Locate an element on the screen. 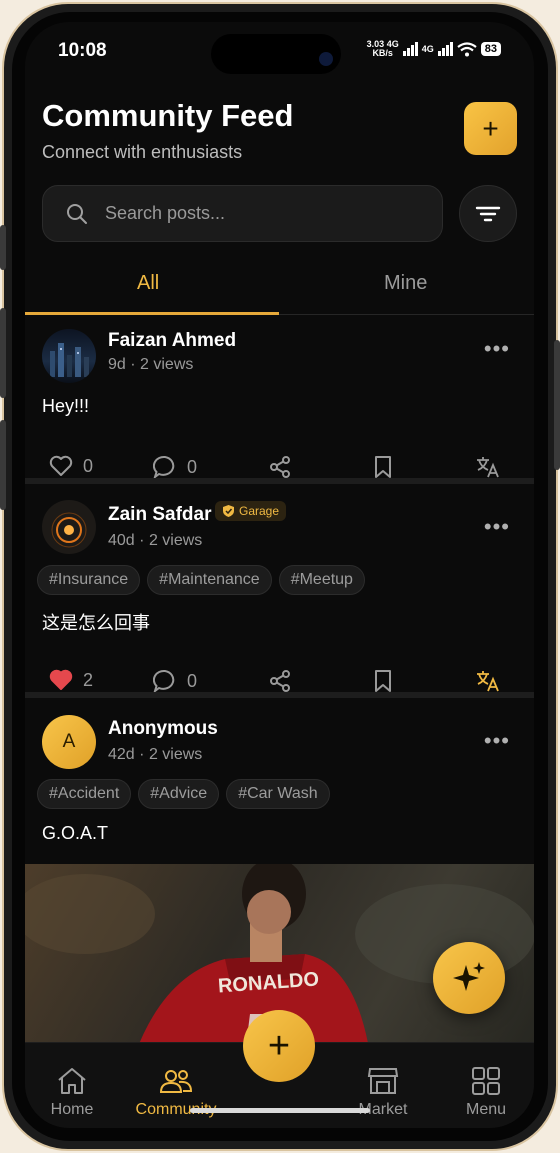  like-button: 2 is located at coordinates (71, 680).